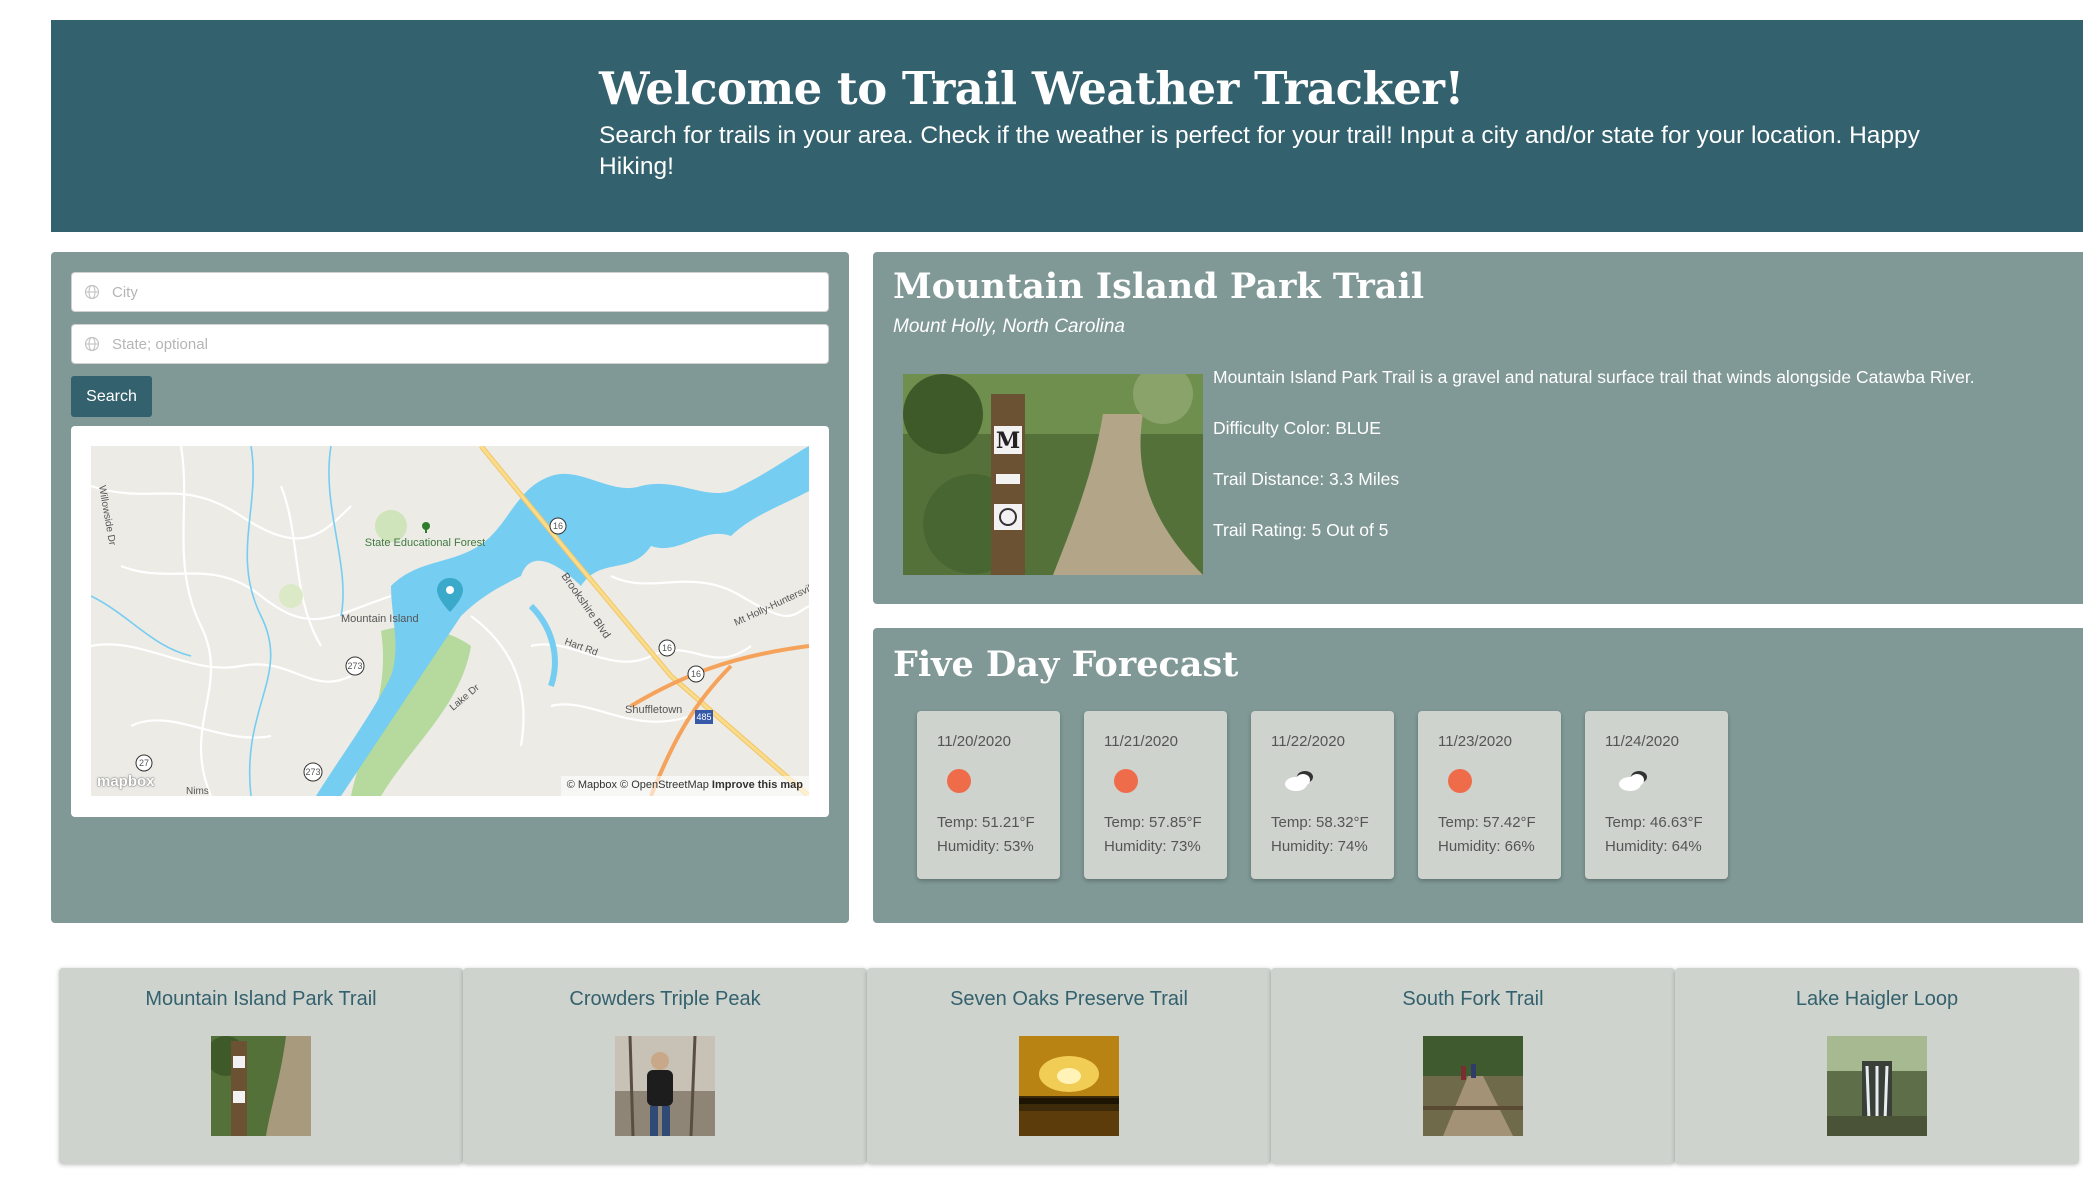 The width and height of the screenshot is (2083, 1186). Describe the element at coordinates (988, 795) in the screenshot. I see `forecast-day-card: 11/20/2020 Temp: 51.21°F Humidity: 53%` at that location.